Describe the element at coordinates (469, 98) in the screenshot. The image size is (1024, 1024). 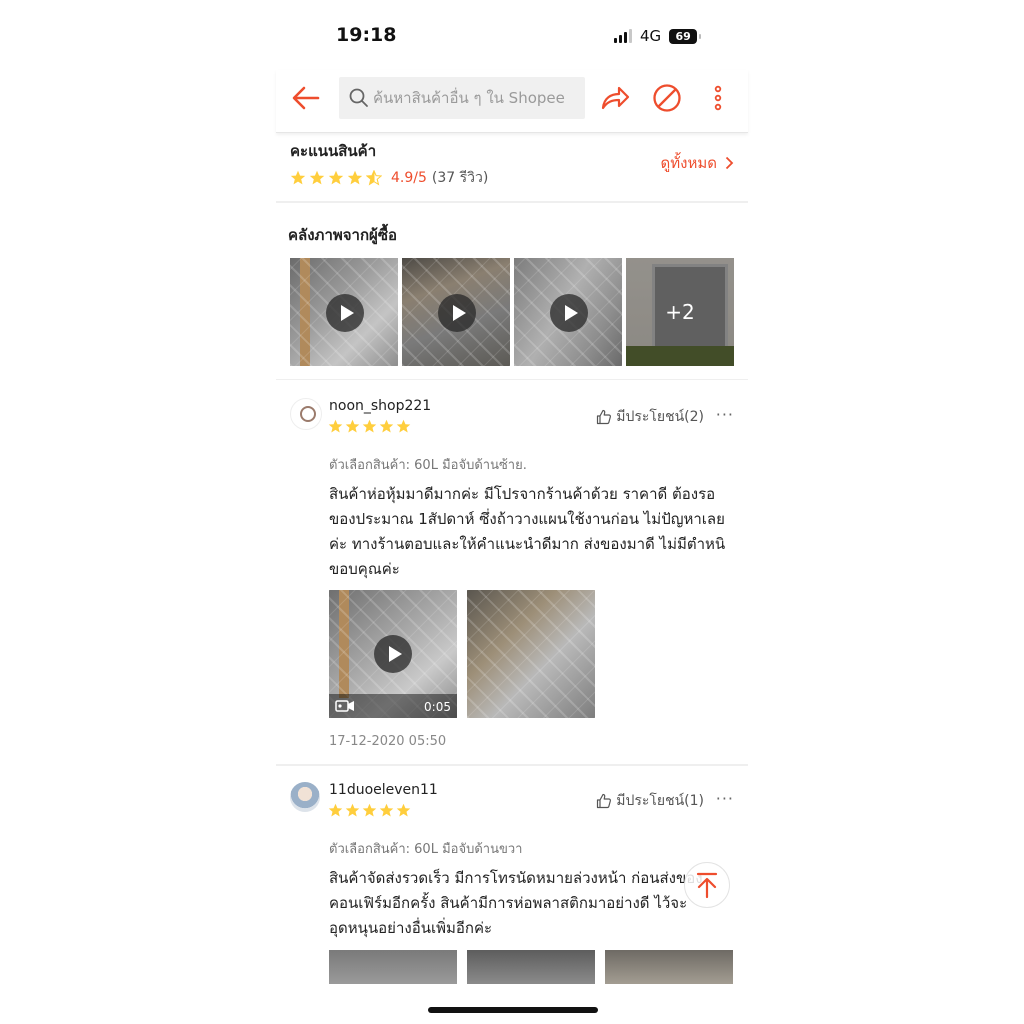
I see `search-placeholder: ค้นหาสินค้าอื่น ๆ ใน Shopee` at that location.